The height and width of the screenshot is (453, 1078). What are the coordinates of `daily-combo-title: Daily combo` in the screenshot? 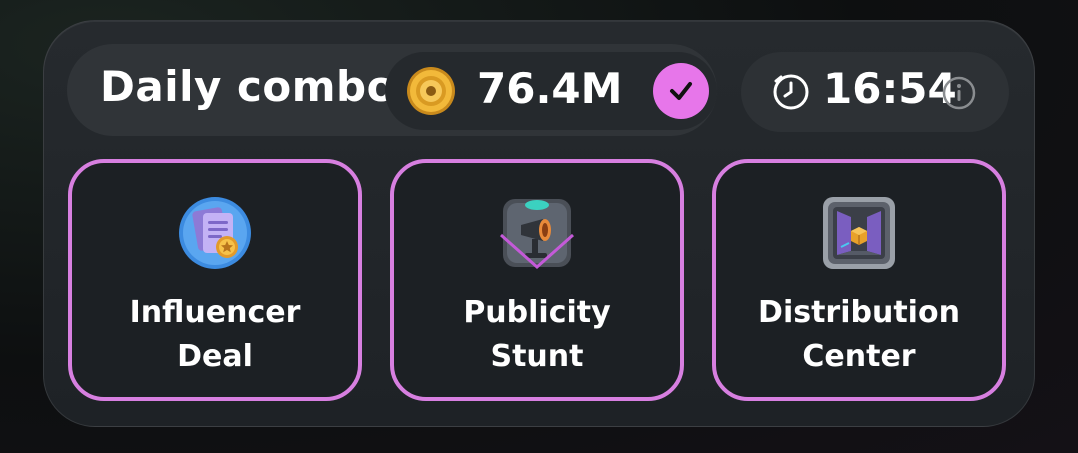 It's located at (248, 86).